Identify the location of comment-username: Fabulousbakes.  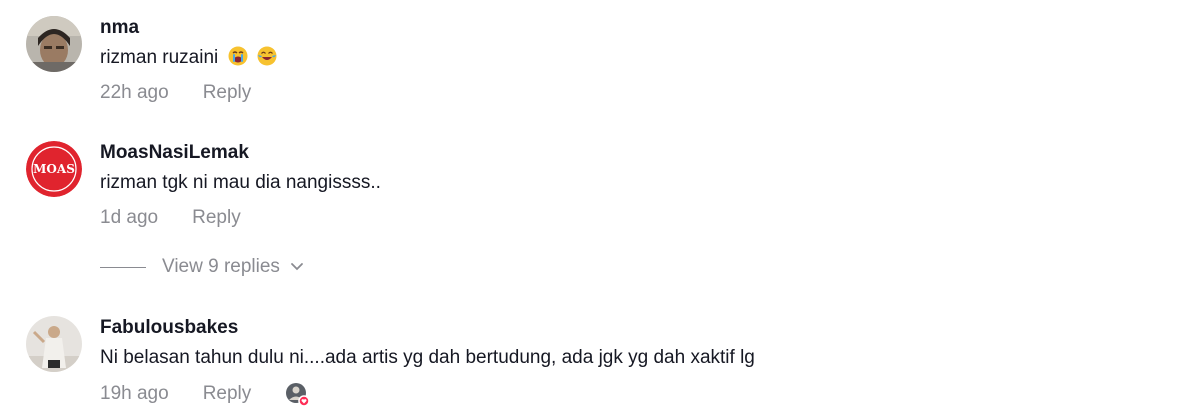
(427, 328).